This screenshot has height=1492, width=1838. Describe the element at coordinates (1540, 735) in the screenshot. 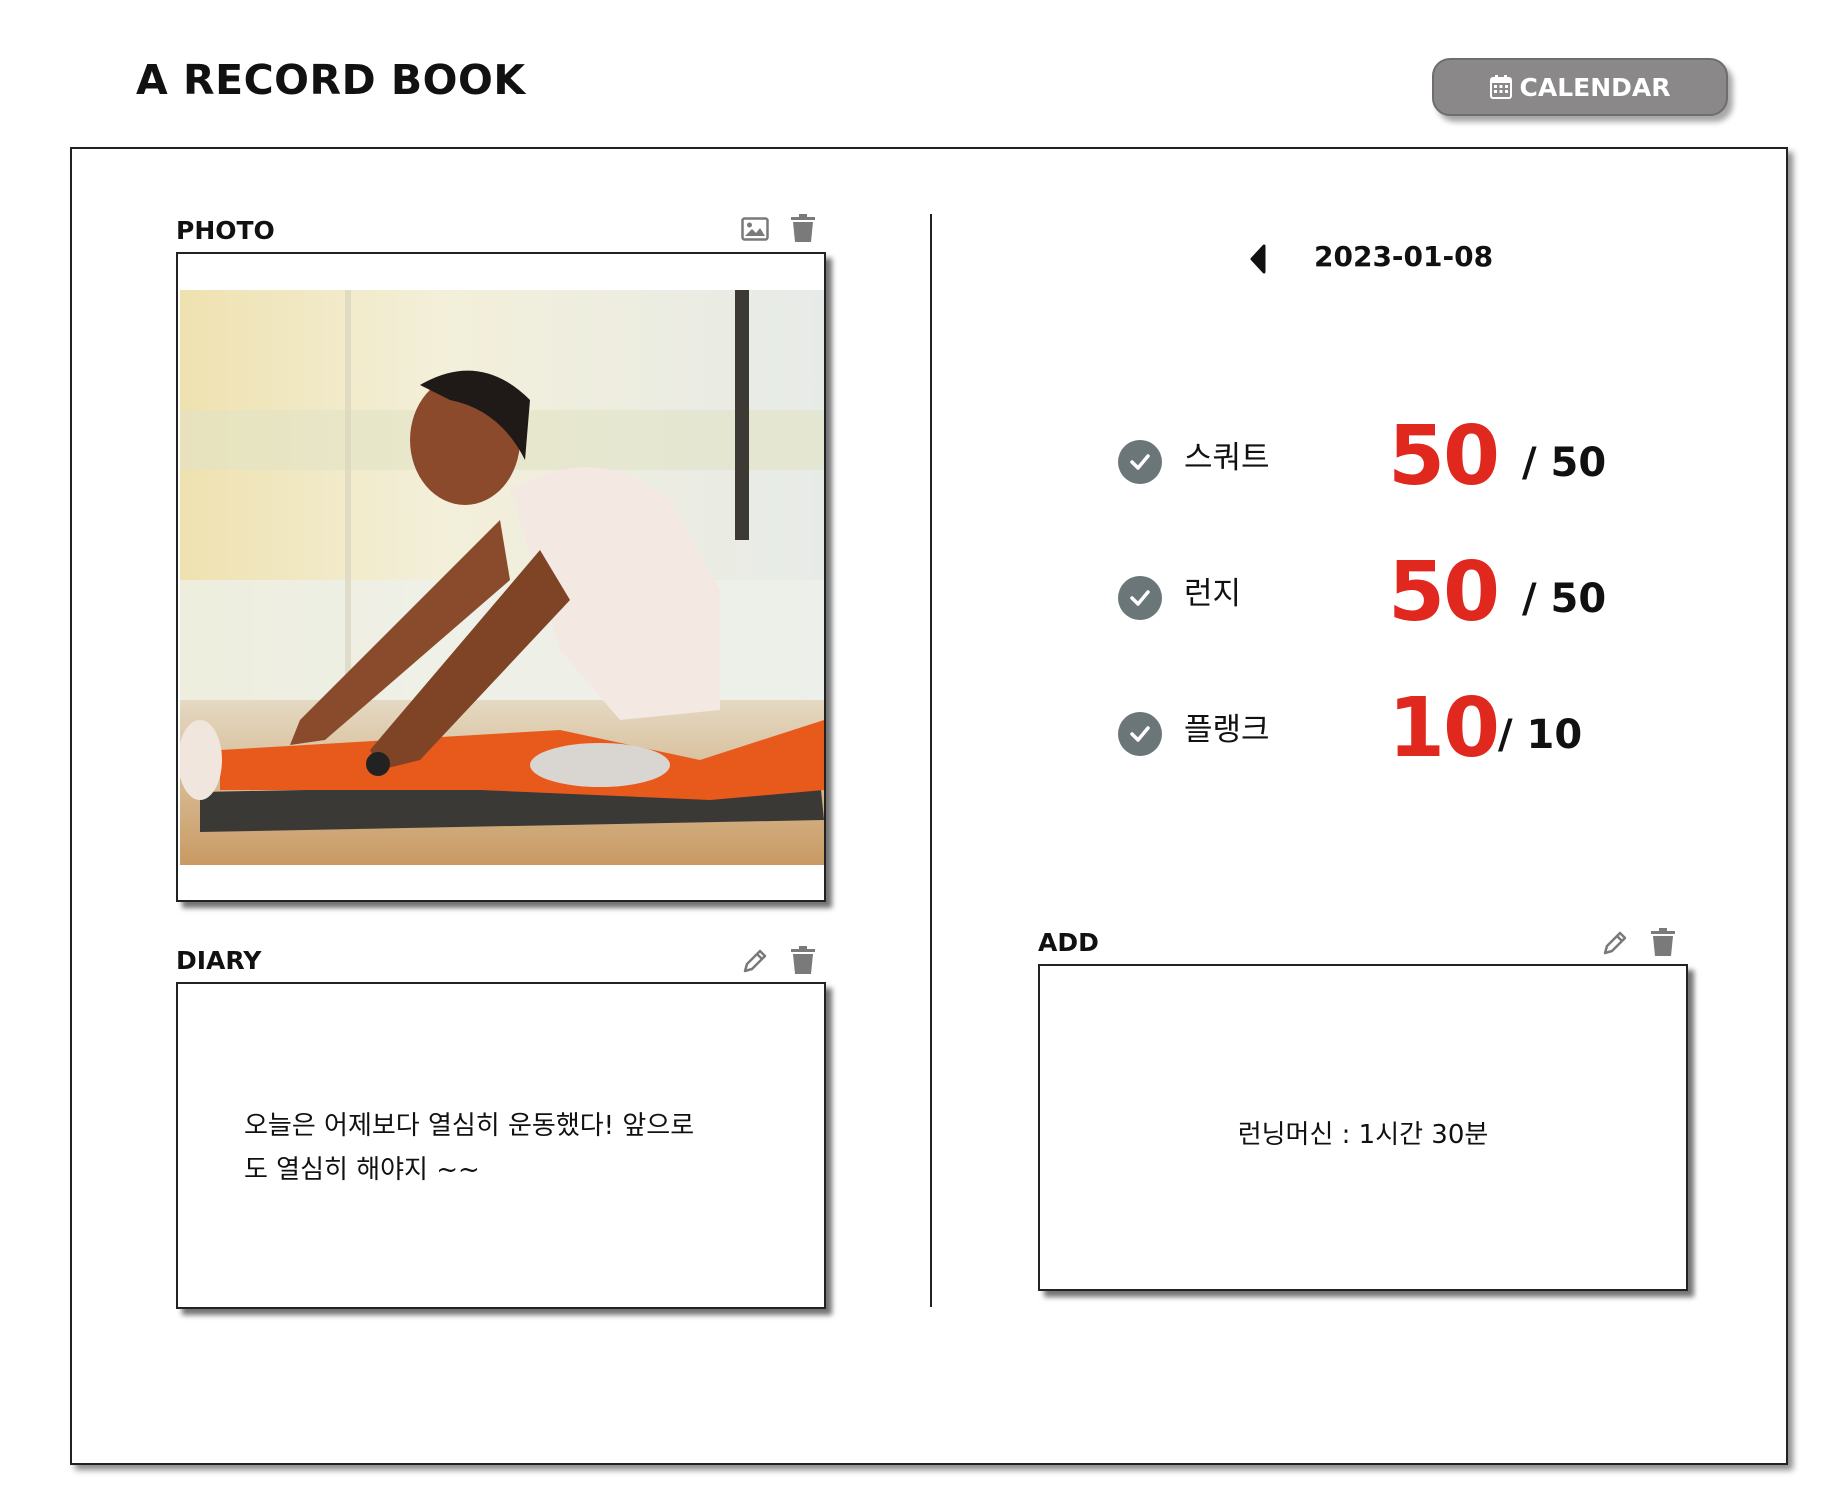

I see `exercise-target-count: / 10` at that location.